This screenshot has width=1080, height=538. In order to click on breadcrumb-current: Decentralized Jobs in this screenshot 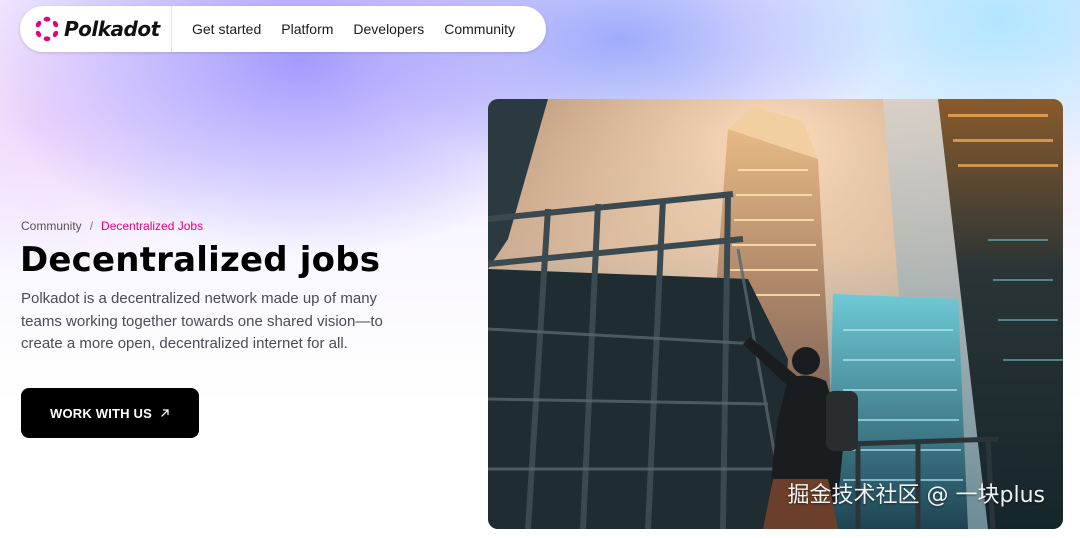, I will do `click(152, 226)`.